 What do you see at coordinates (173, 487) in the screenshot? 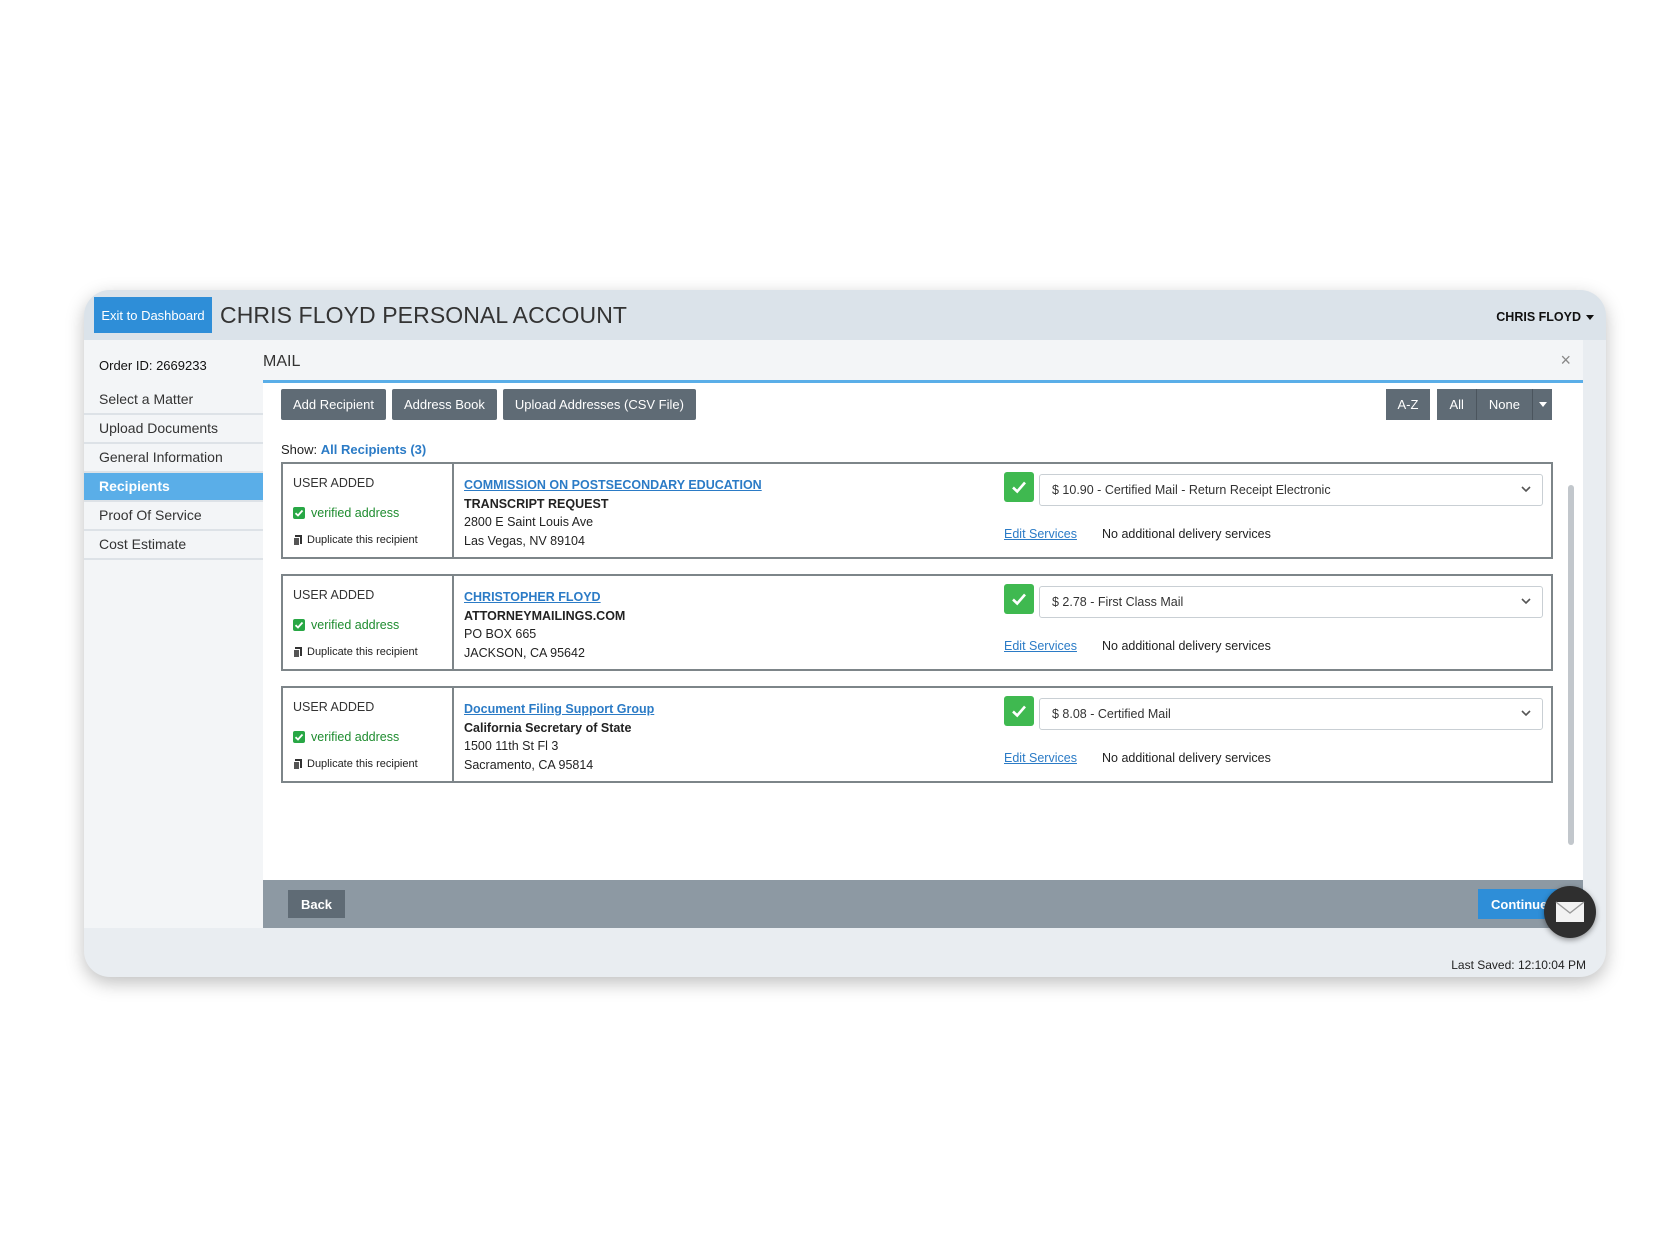
I see `sidebar-item-recipients: Recipients` at bounding box center [173, 487].